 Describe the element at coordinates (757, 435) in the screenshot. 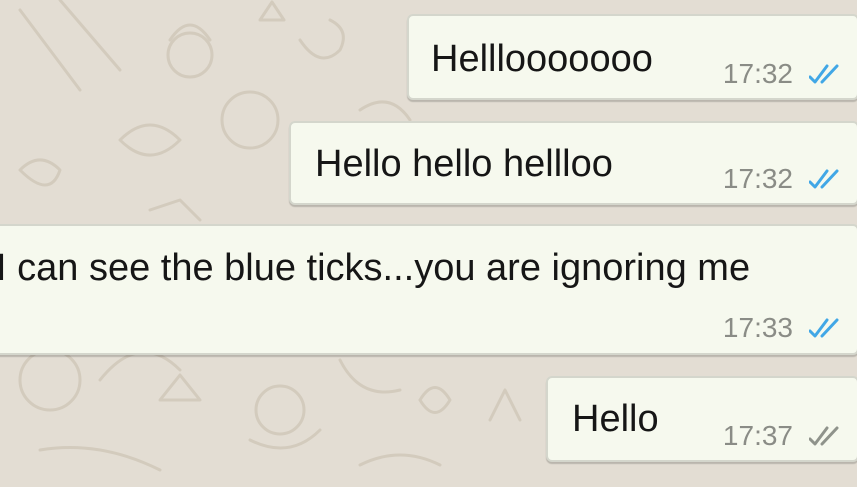

I see `message-time: 17:37` at that location.